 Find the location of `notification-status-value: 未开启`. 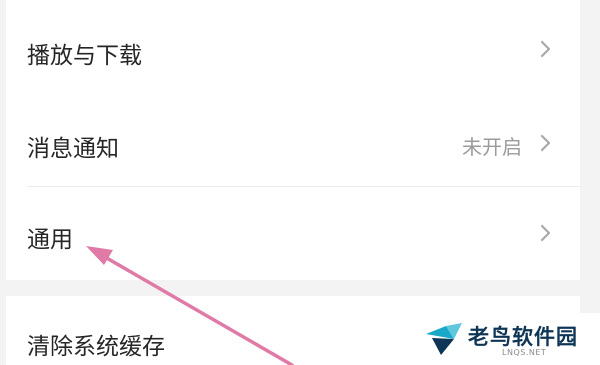

notification-status-value: 未开启 is located at coordinates (492, 147).